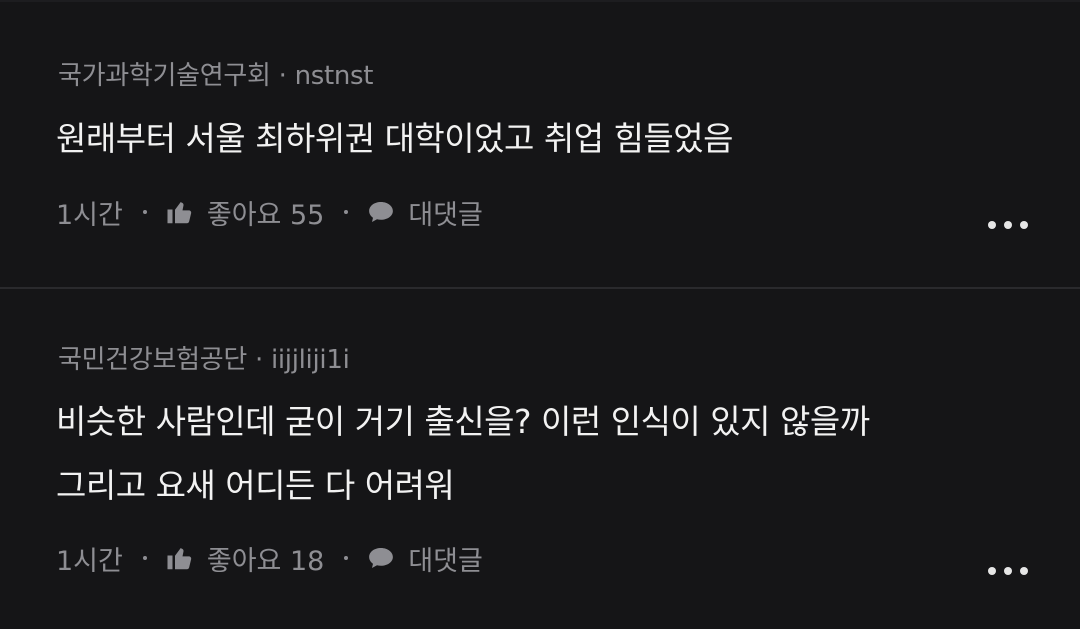 This screenshot has height=629, width=1080. I want to click on like-count-label: 좋아요 18, so click(265, 561).